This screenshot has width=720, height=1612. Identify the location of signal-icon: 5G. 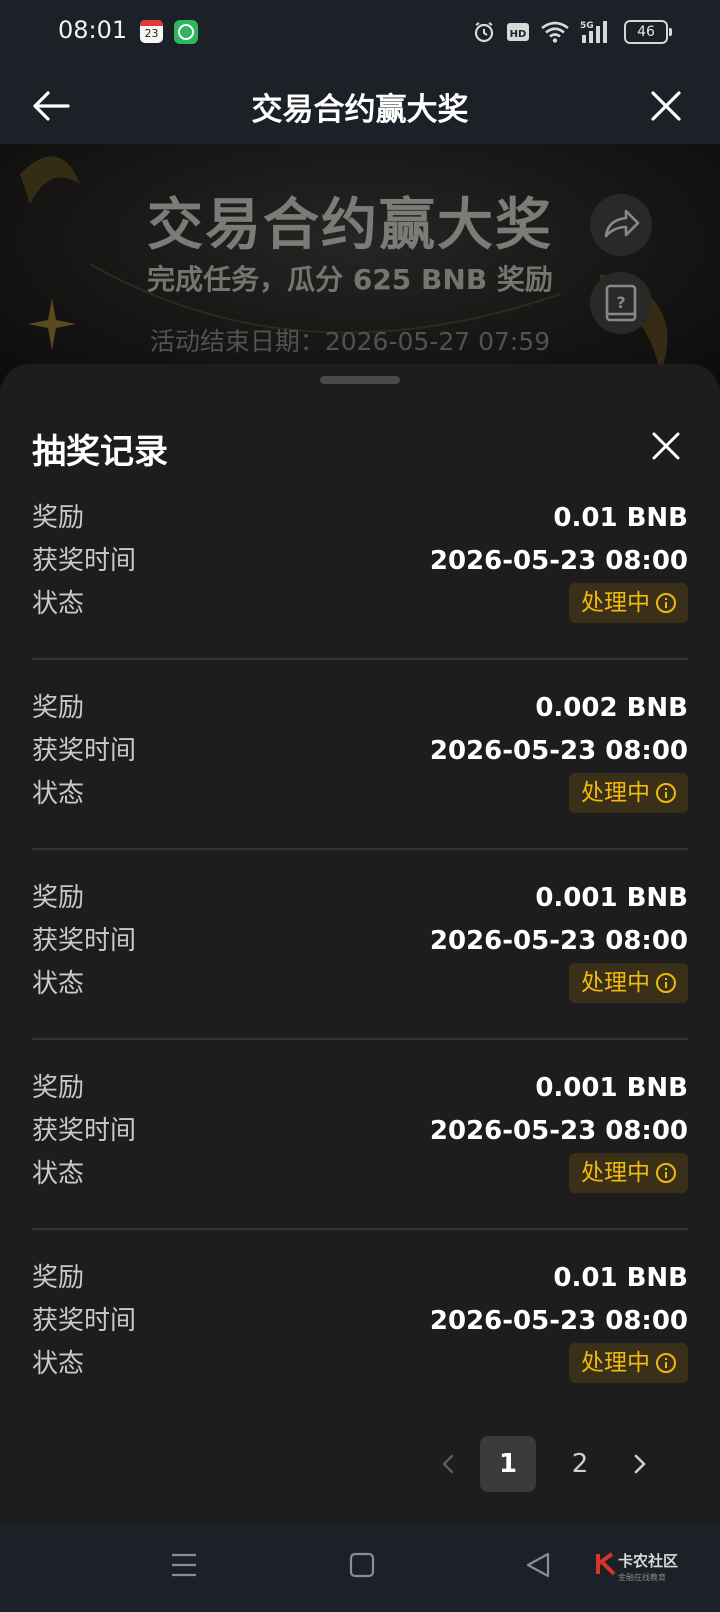
(593, 32).